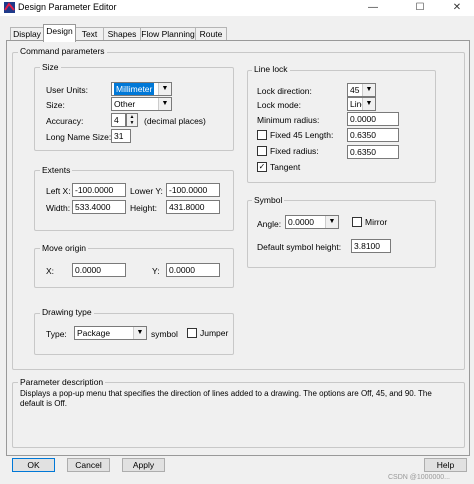 This screenshot has width=474, height=484. Describe the element at coordinates (56, 334) in the screenshot. I see `type-label: Type:` at that location.